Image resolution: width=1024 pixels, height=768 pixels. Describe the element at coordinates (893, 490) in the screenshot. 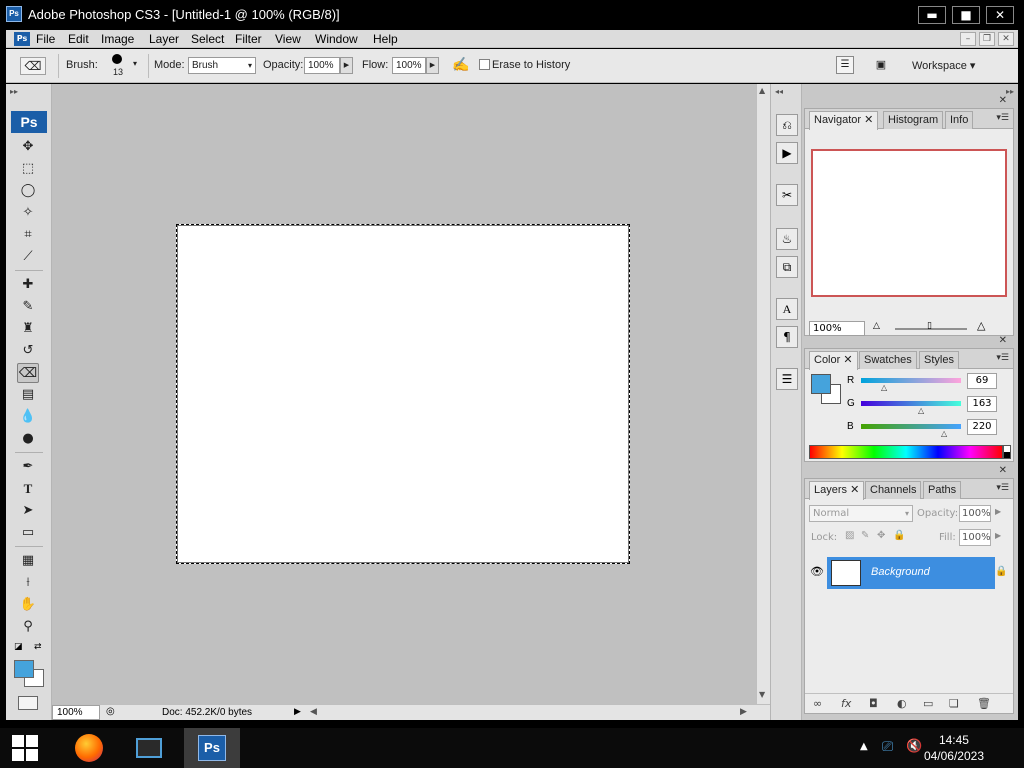

I see `tab-channels: Channels` at that location.